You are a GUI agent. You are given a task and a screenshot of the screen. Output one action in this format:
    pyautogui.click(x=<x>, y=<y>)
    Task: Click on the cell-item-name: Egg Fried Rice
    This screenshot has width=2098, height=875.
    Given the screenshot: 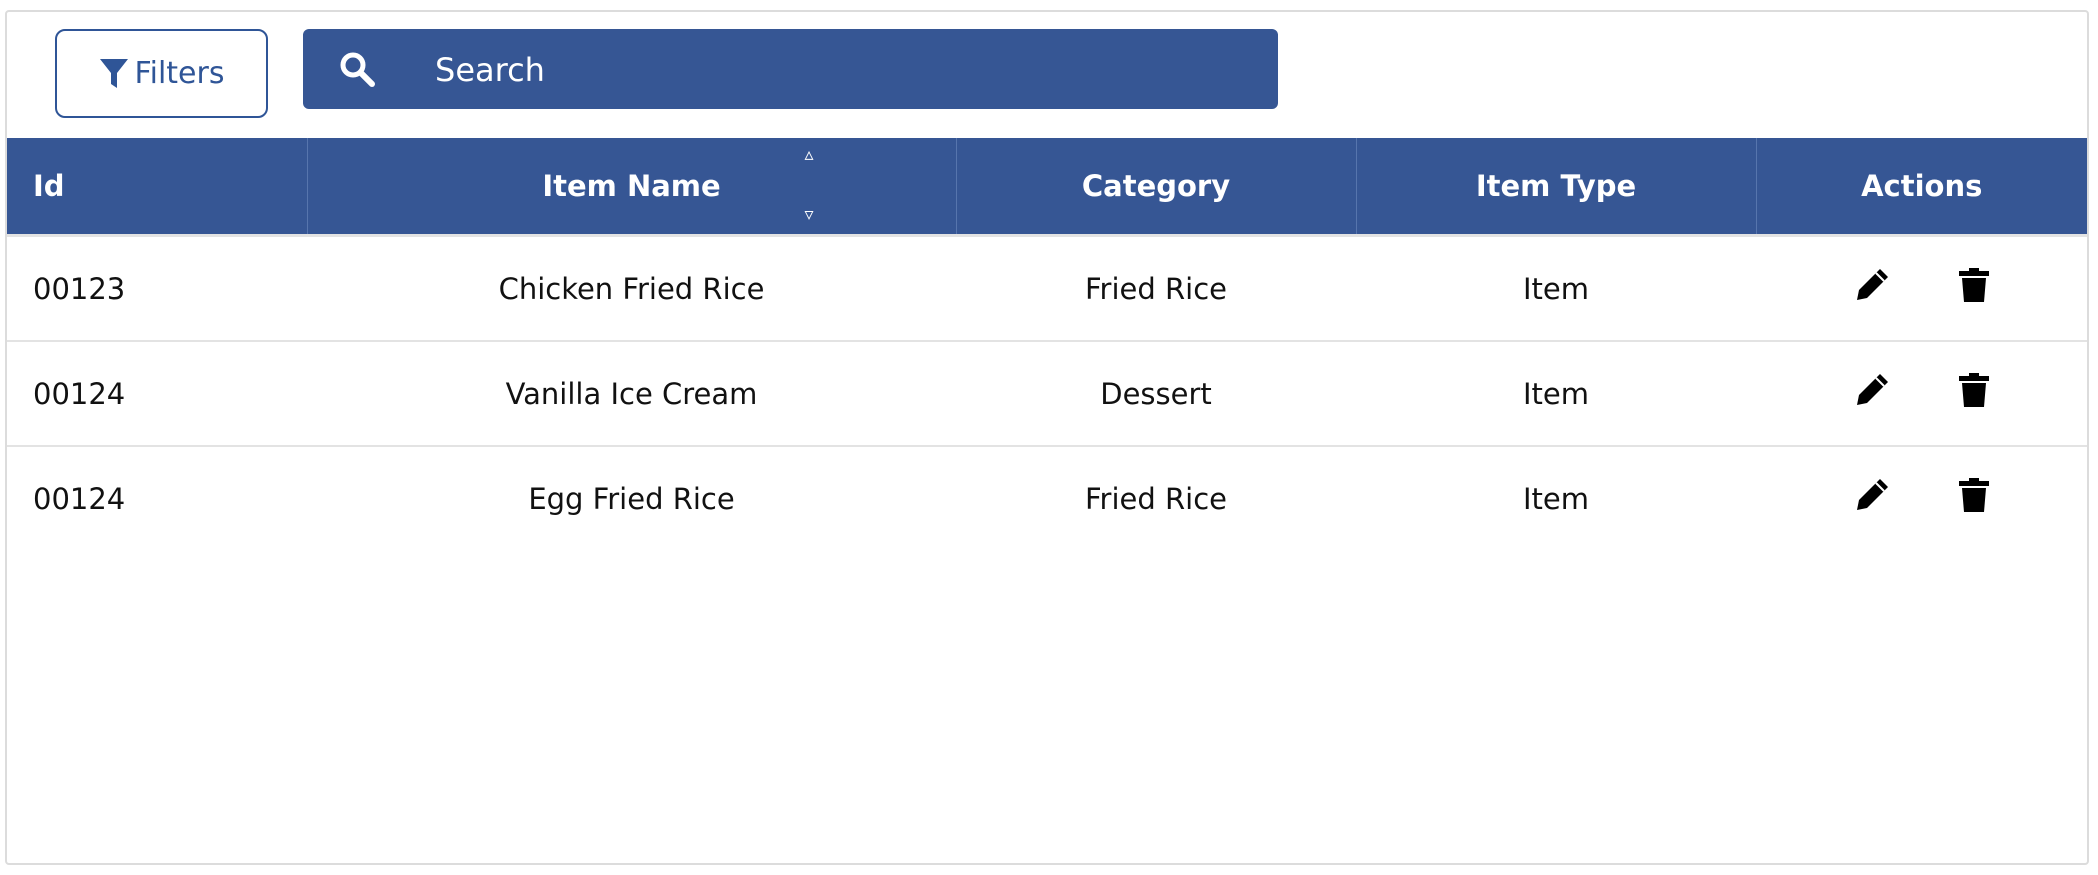 What is the action you would take?
    pyautogui.click(x=631, y=498)
    